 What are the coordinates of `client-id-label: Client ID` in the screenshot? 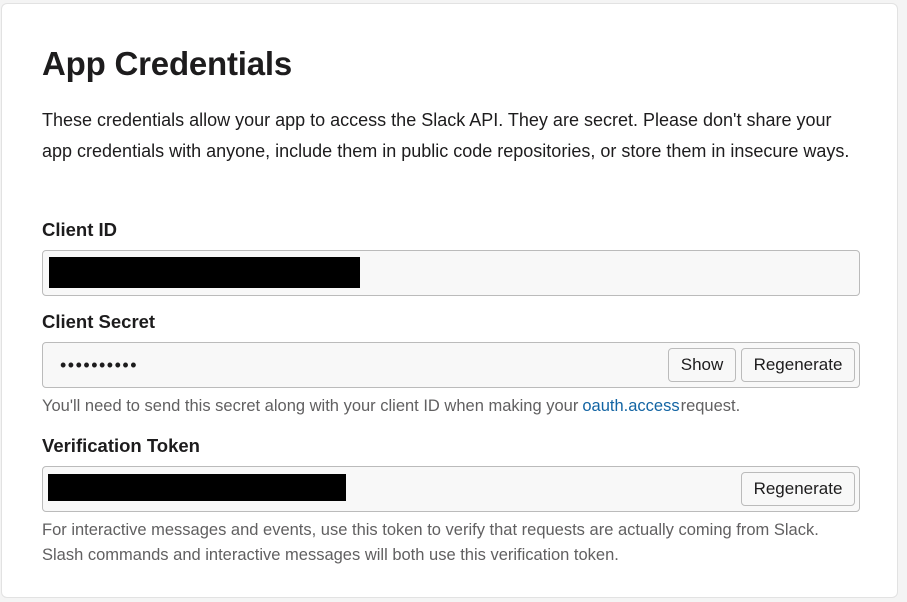 It's located at (80, 229).